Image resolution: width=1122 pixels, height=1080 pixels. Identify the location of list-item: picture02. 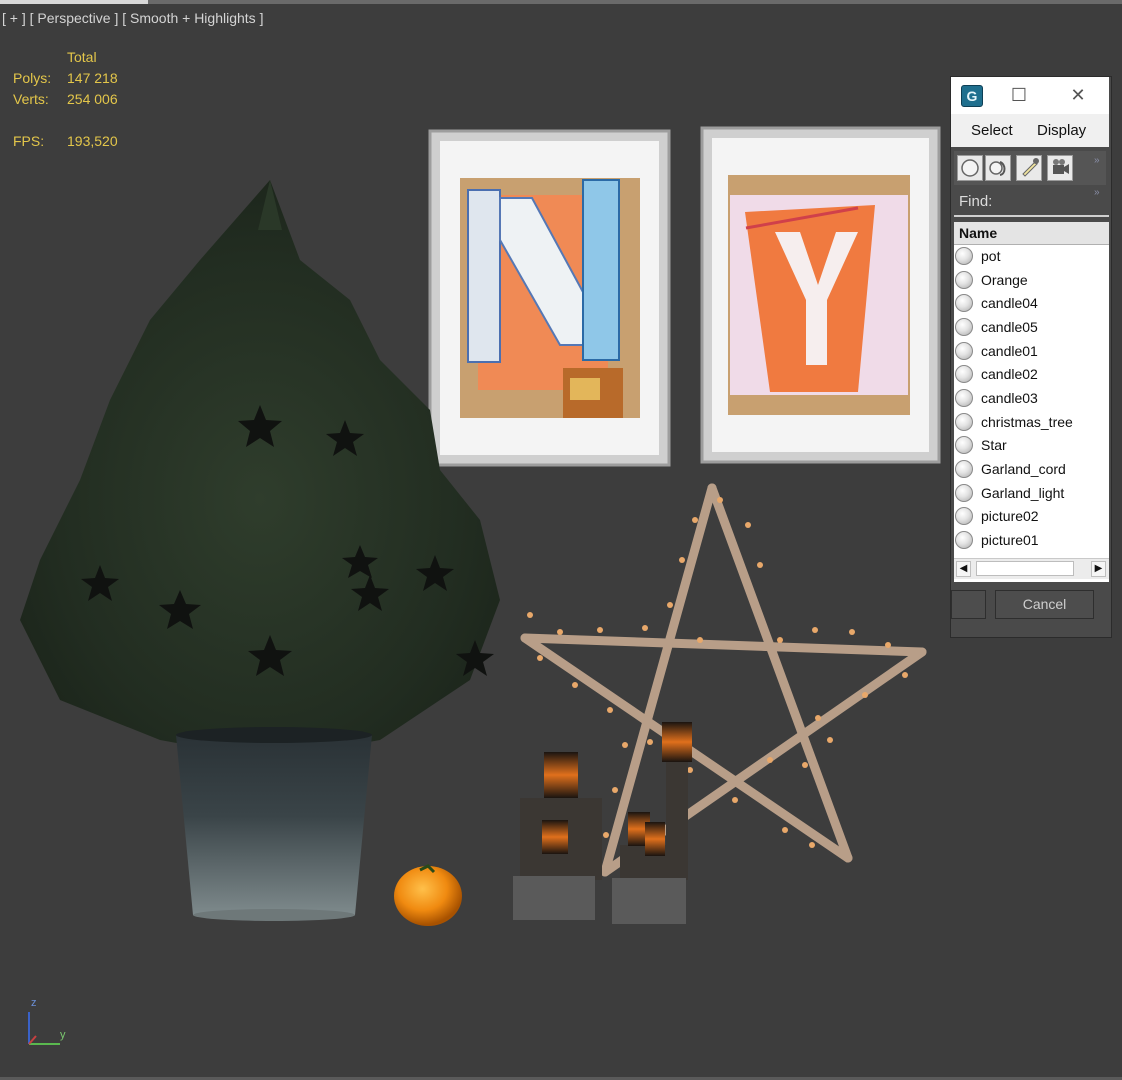
(1031, 517).